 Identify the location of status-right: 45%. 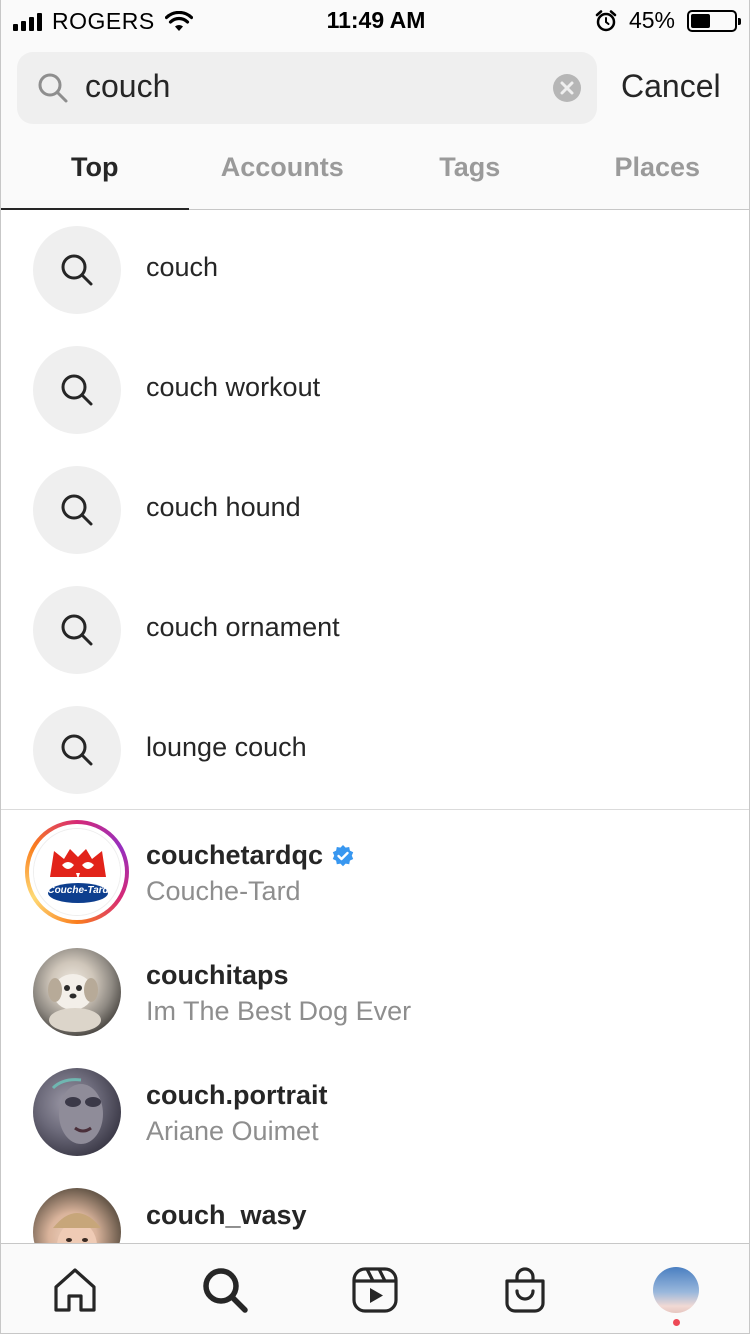
(668, 20).